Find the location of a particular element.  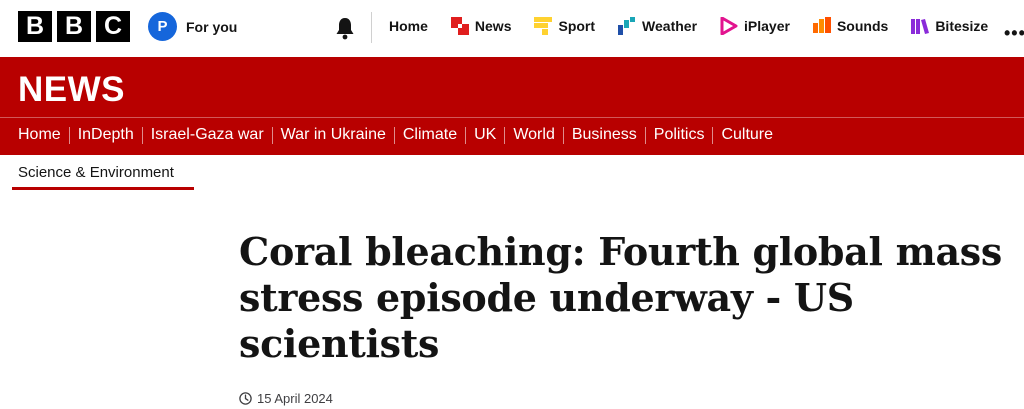

weather-icon is located at coordinates (627, 26).